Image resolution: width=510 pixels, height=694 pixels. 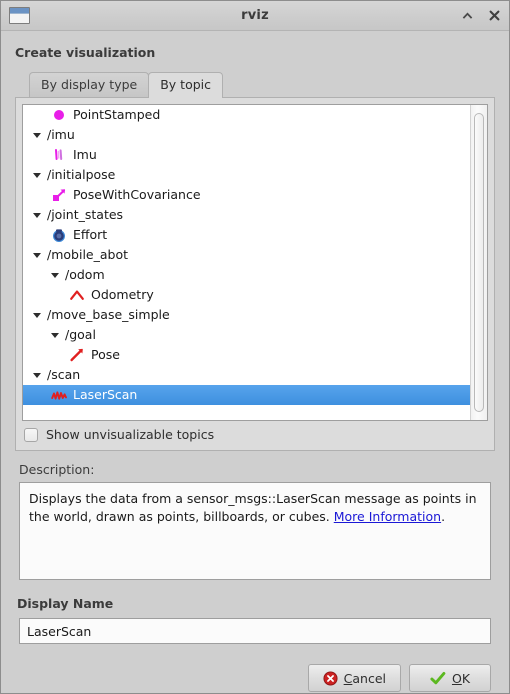 What do you see at coordinates (330, 678) in the screenshot?
I see `error-circle-icon` at bounding box center [330, 678].